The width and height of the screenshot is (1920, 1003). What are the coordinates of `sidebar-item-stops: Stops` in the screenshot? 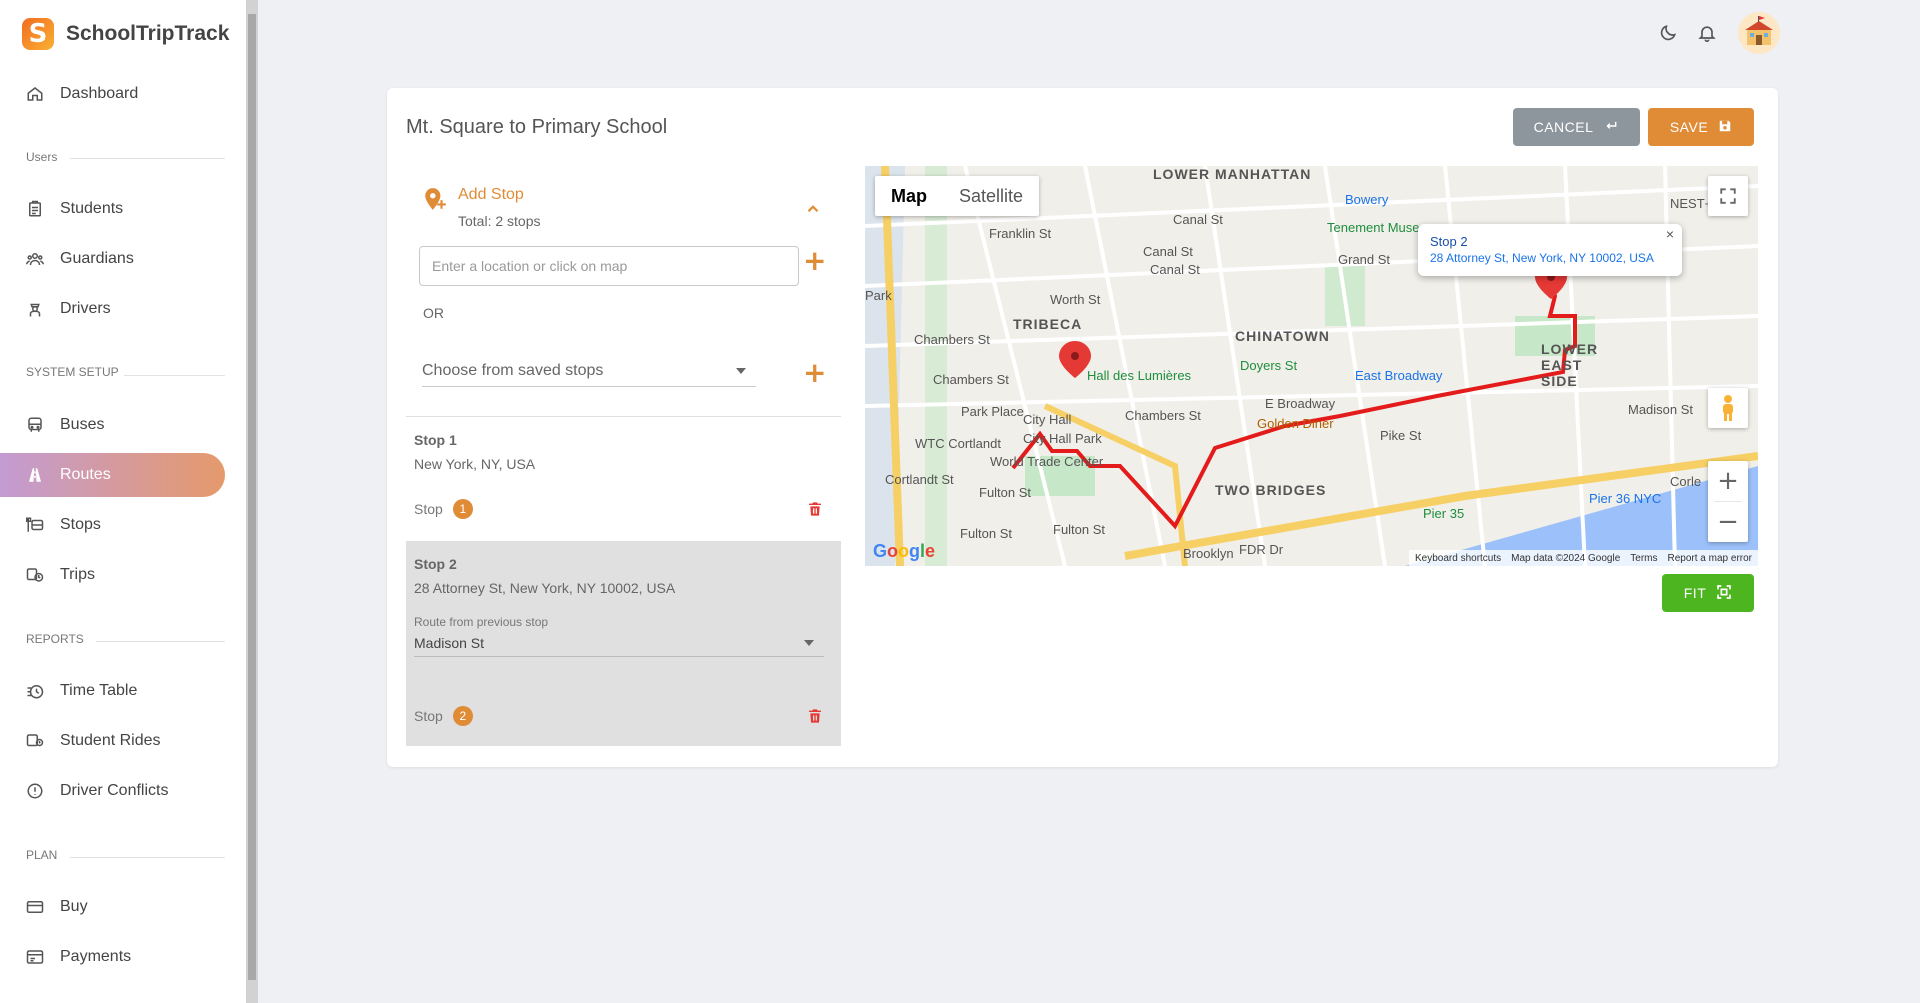 It's located at (112, 525).